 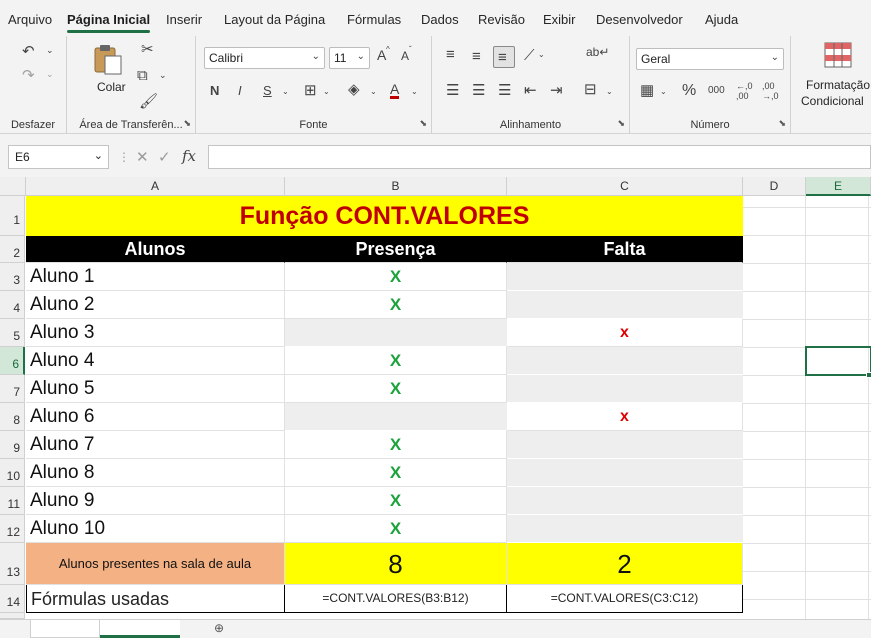 I want to click on row-header-13: 13, so click(x=12, y=564).